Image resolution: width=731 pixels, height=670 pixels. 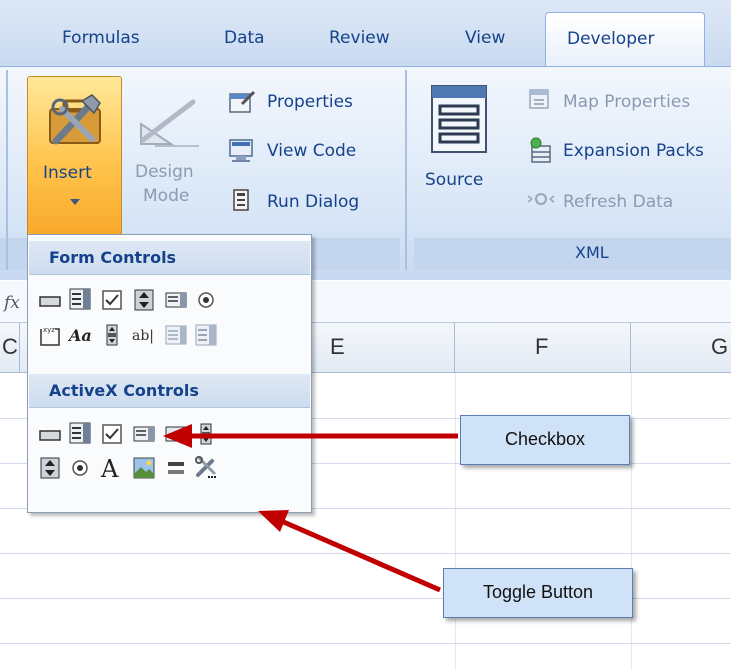 I want to click on checkbox-arrow, so click(x=310, y=436).